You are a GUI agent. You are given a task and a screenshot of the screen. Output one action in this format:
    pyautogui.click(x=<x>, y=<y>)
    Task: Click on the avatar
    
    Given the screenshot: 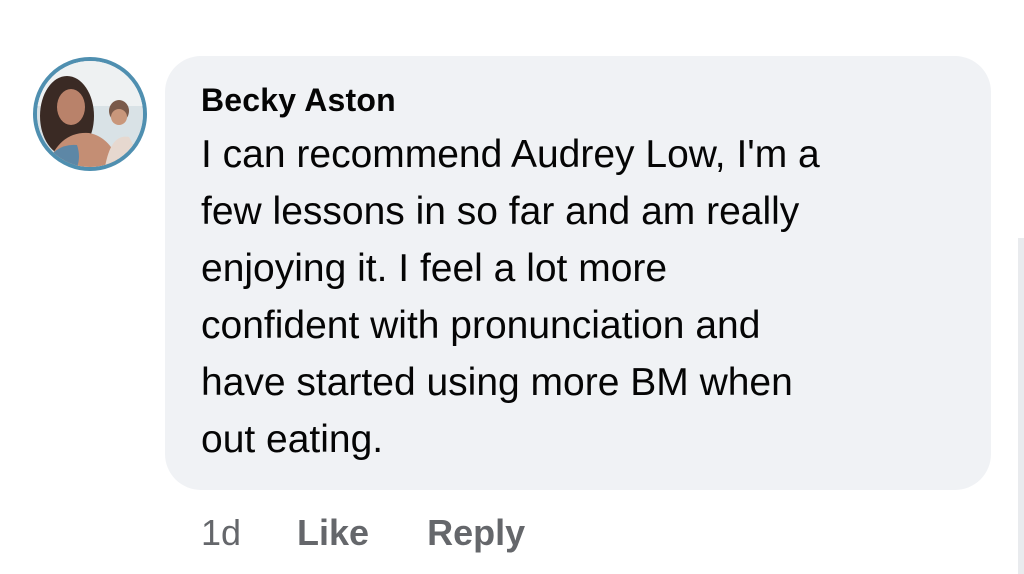 What is the action you would take?
    pyautogui.click(x=90, y=114)
    